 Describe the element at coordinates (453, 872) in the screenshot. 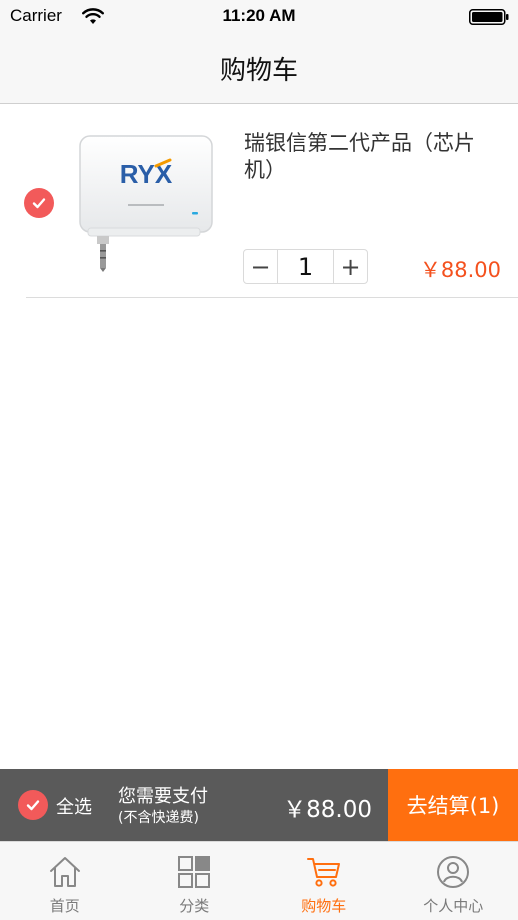

I see `user-icon` at that location.